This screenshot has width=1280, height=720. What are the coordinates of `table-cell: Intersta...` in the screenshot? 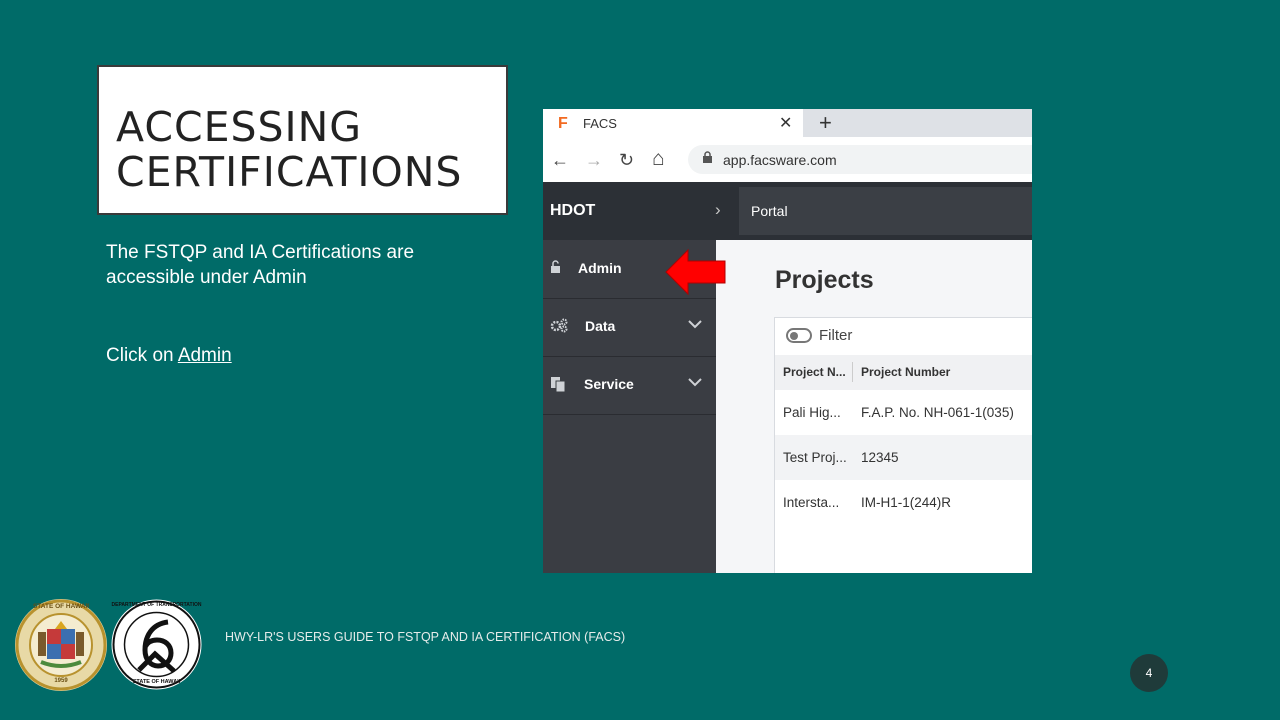 It's located at (811, 502).